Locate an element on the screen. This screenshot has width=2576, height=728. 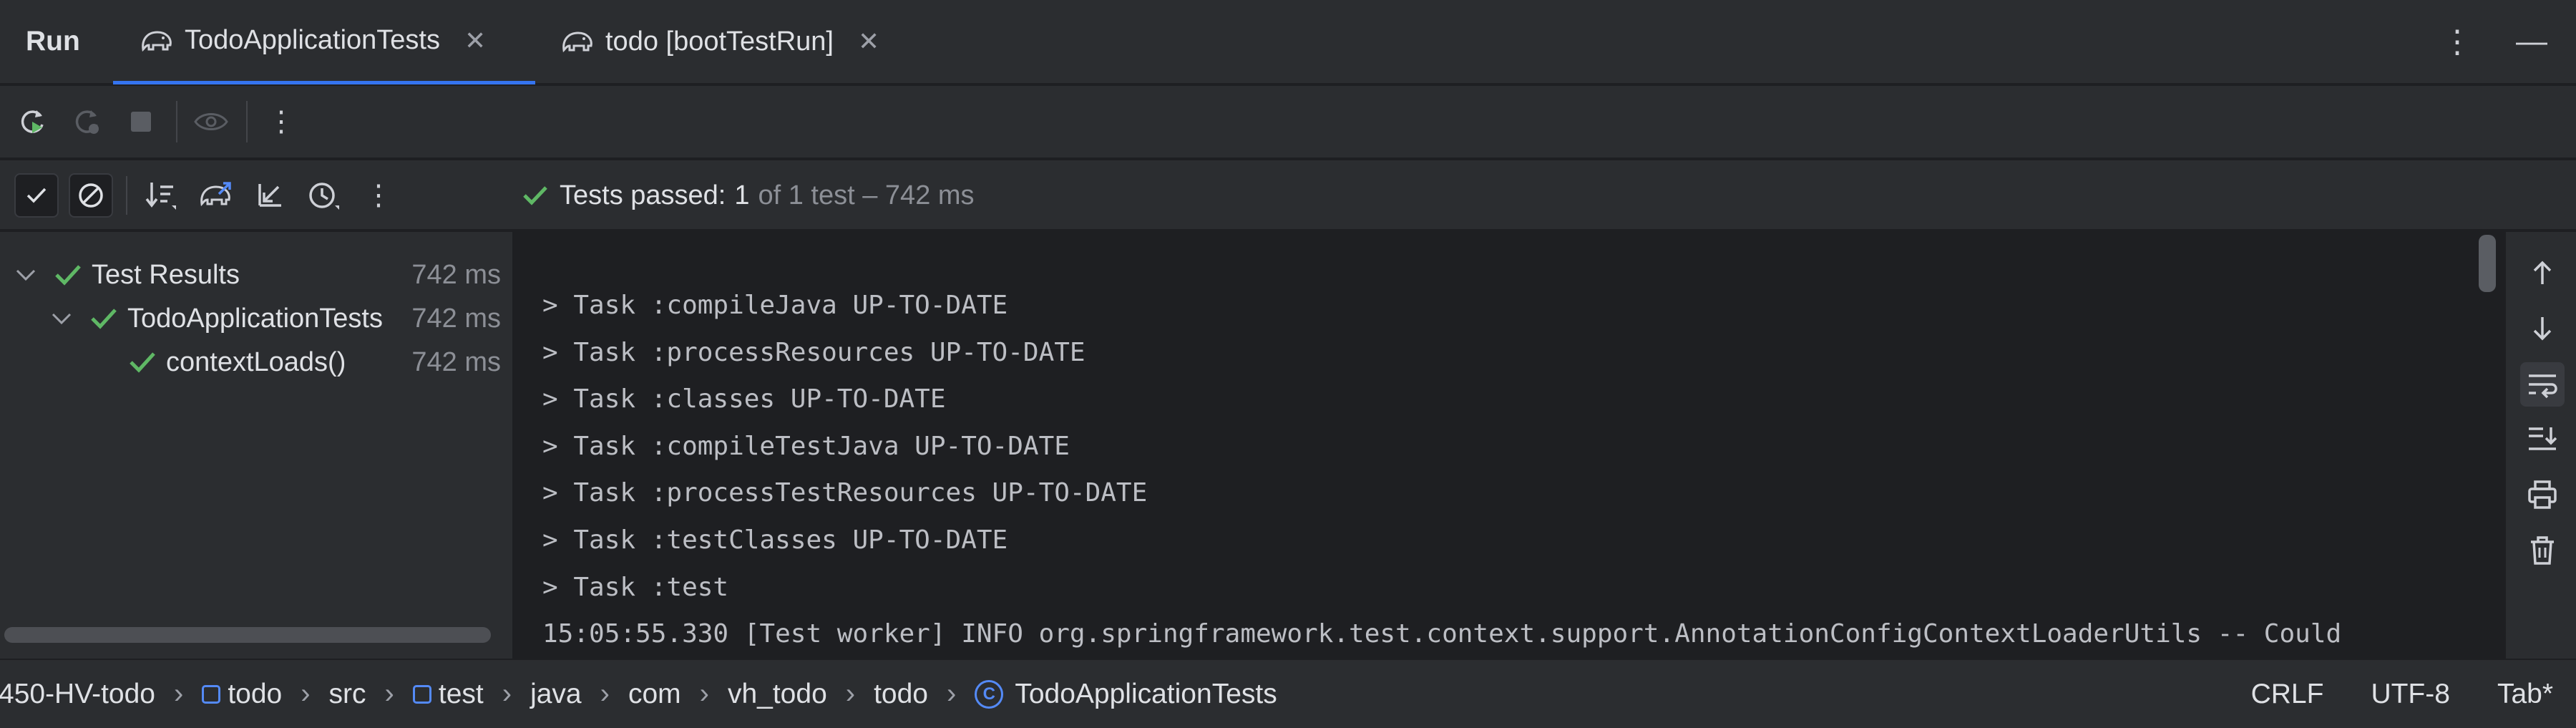
history-button is located at coordinates (324, 195).